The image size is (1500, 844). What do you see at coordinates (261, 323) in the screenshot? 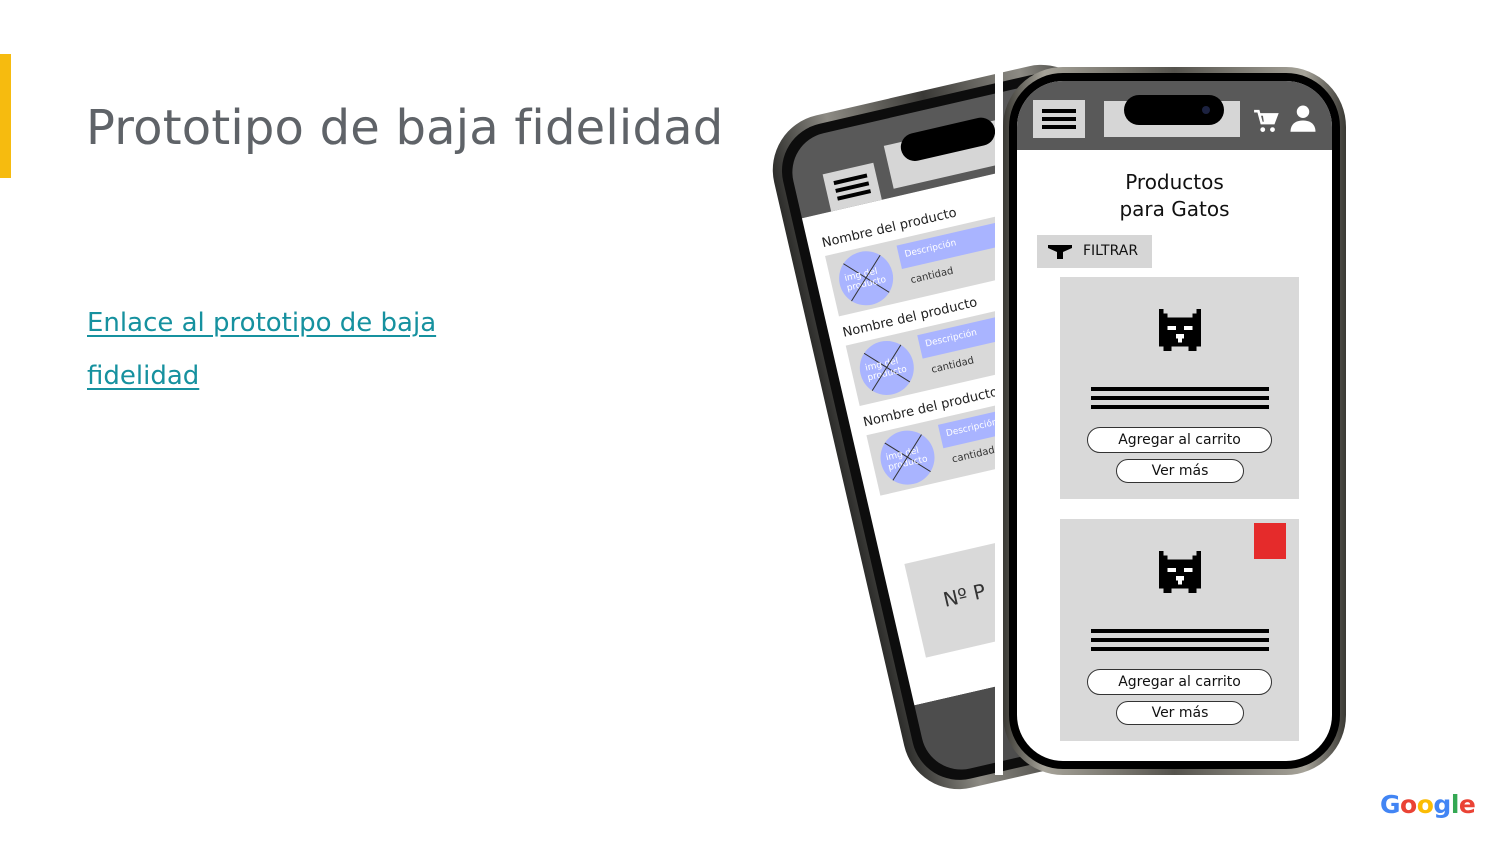
I see `prototype-link: Enlace al prototipo de baja` at bounding box center [261, 323].